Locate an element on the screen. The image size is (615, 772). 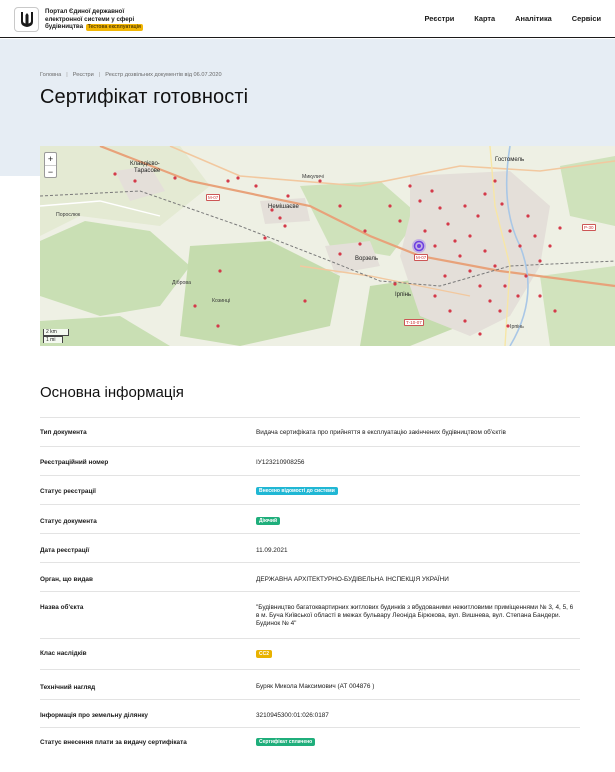
trident-logo-icon is located at coordinates (26, 19).